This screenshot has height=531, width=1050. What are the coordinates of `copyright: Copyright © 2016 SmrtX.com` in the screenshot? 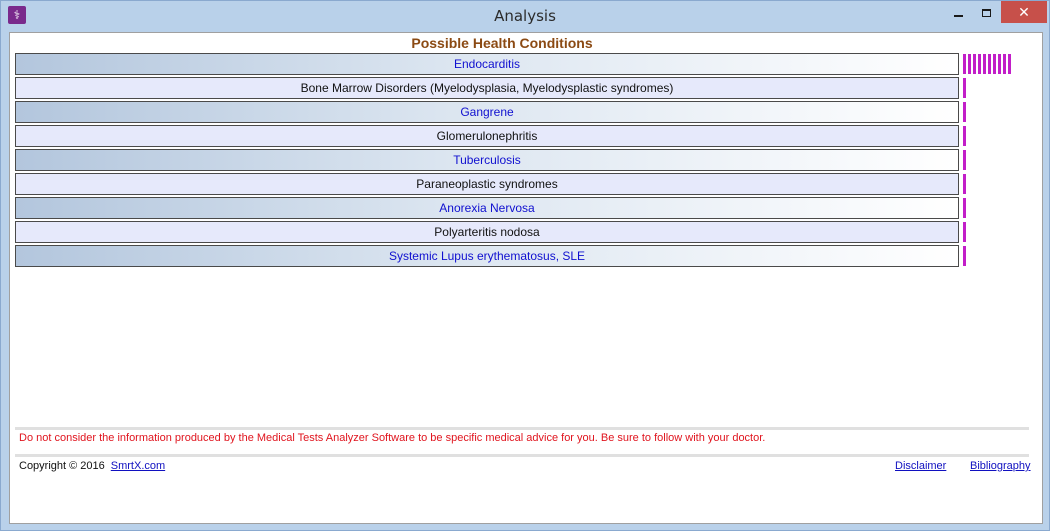 It's located at (92, 466).